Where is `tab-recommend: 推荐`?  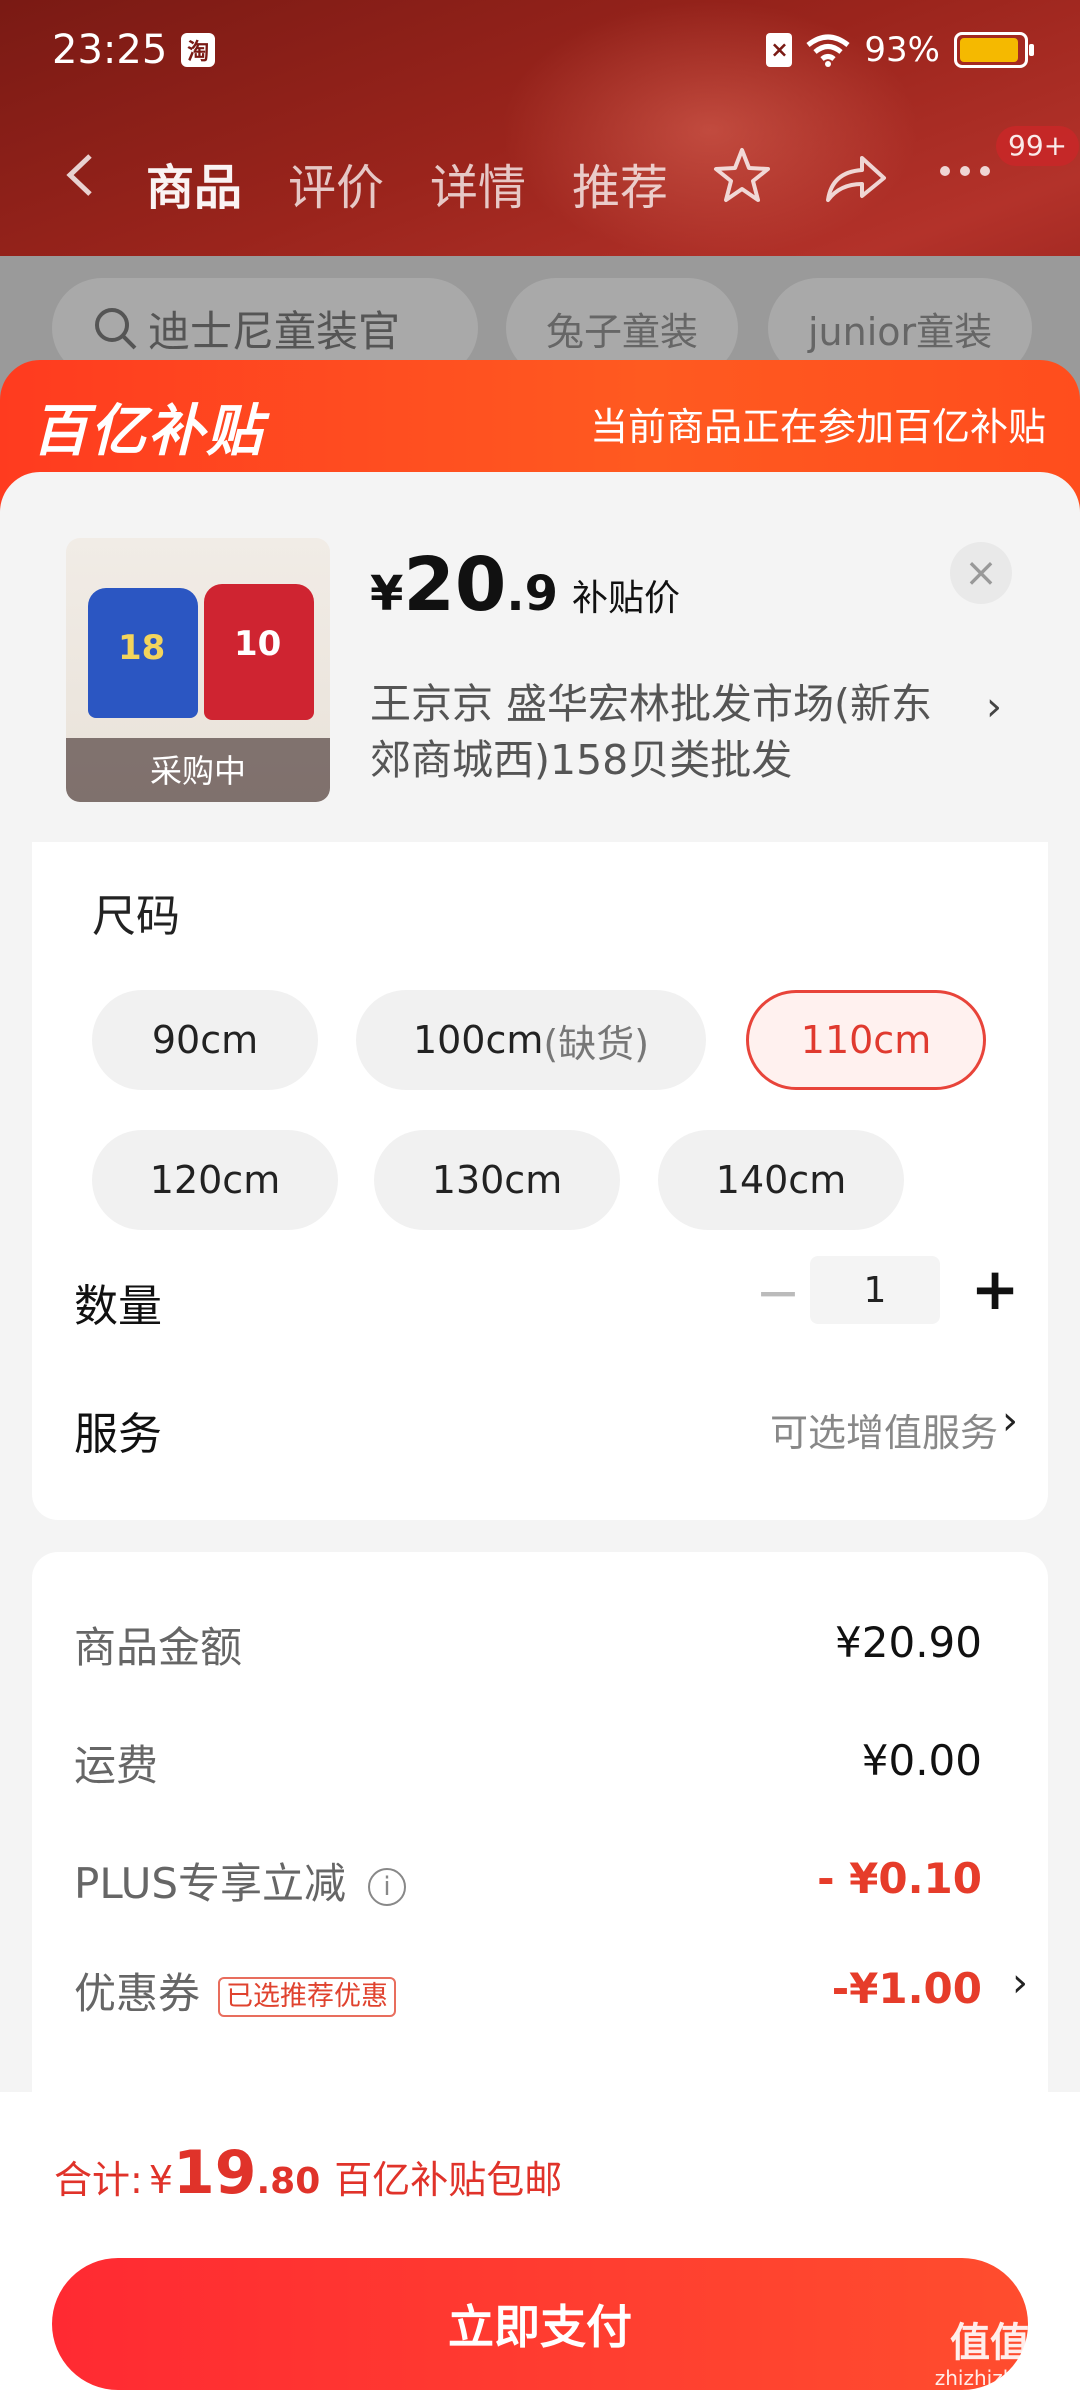 tab-recommend: 推荐 is located at coordinates (620, 183).